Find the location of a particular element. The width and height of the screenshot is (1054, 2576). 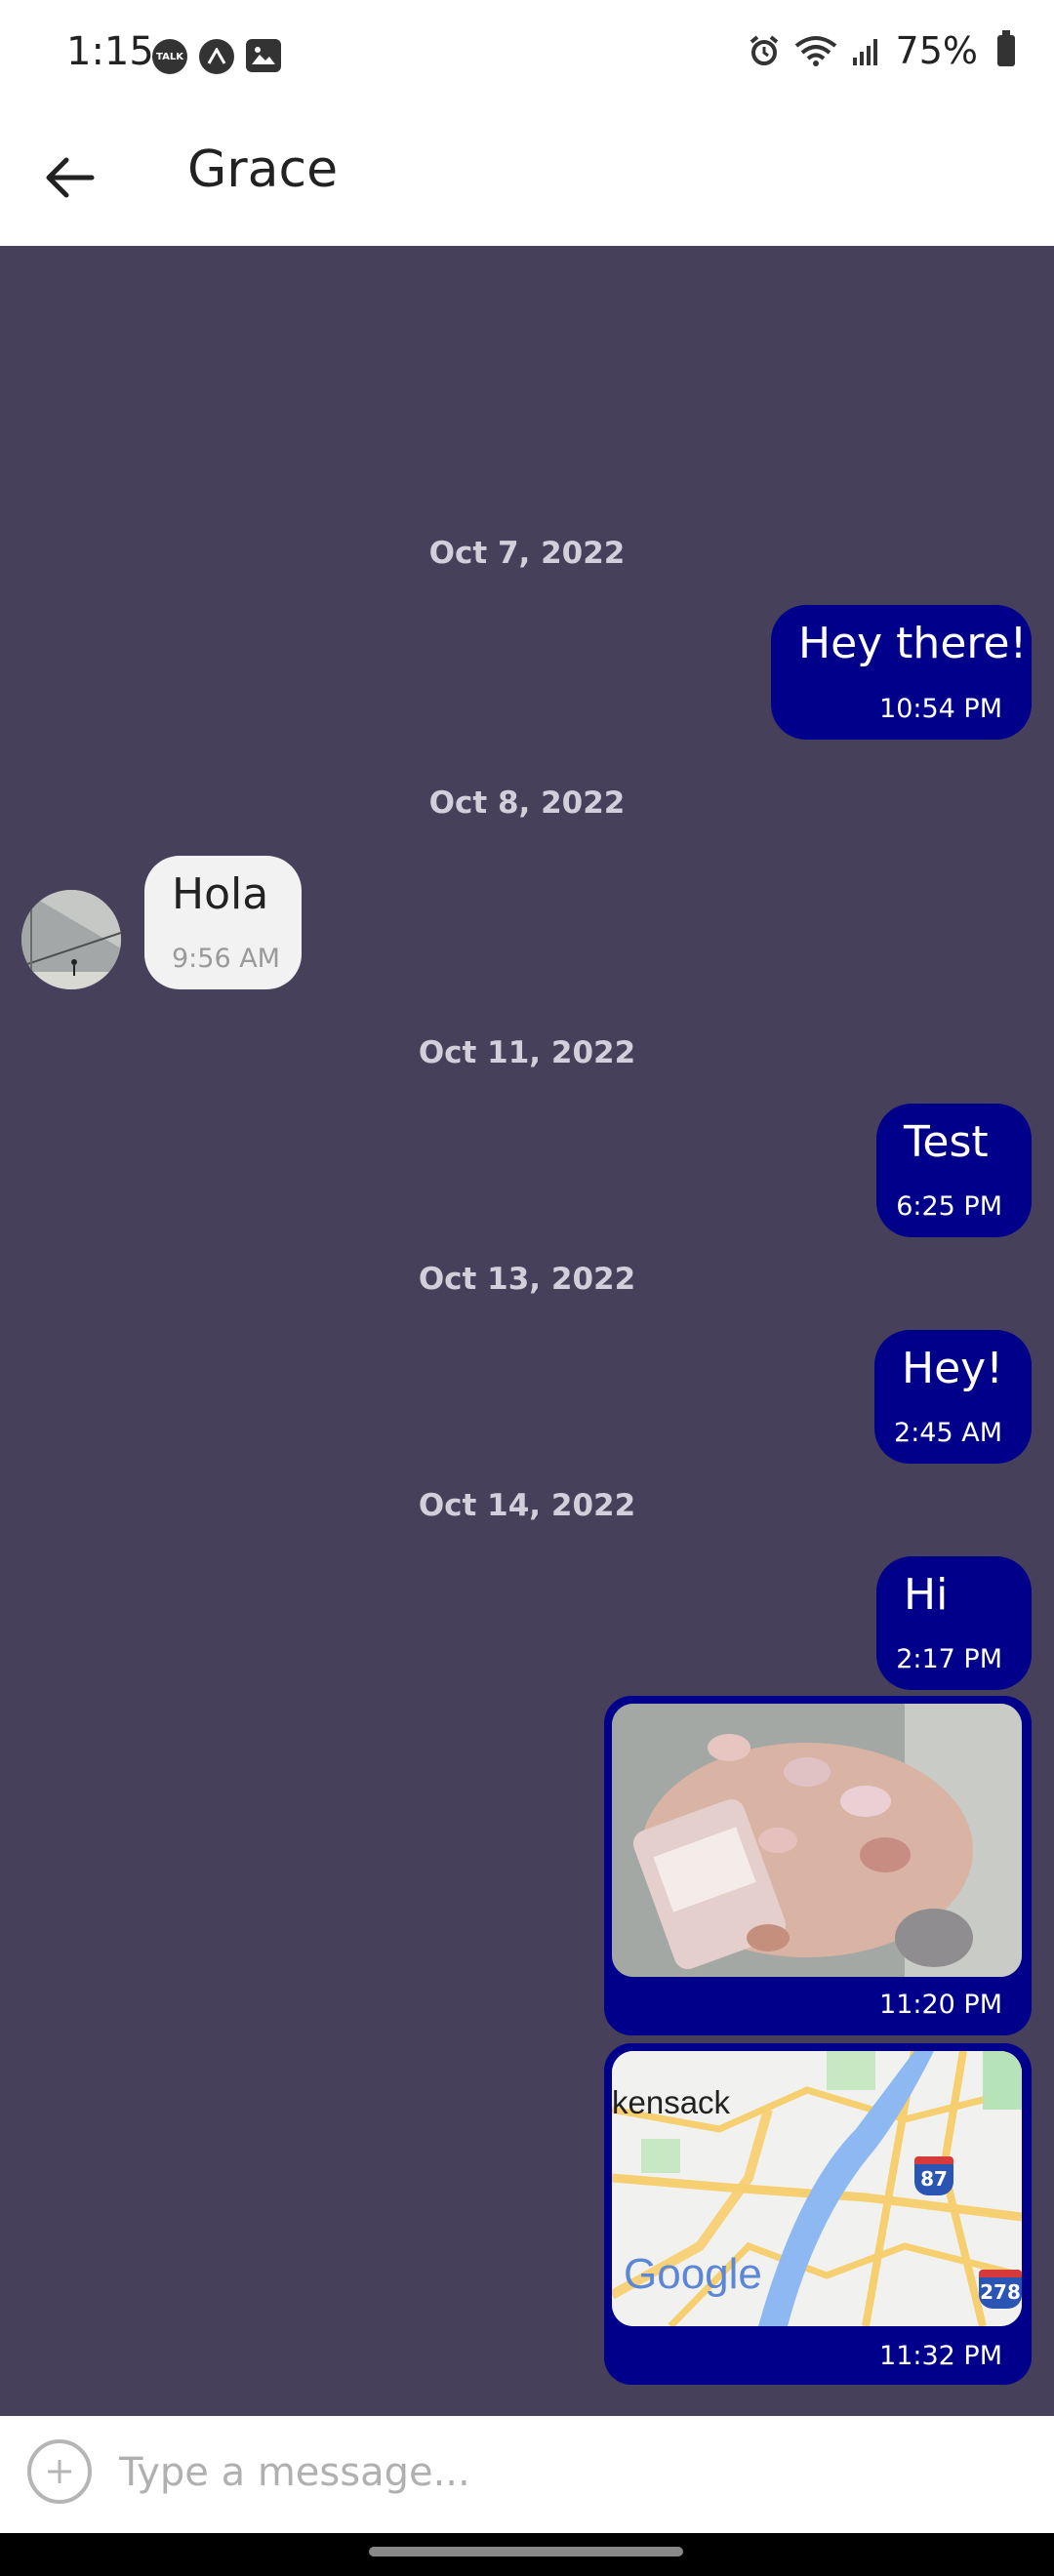

message-text: Test is located at coordinates (947, 1142).